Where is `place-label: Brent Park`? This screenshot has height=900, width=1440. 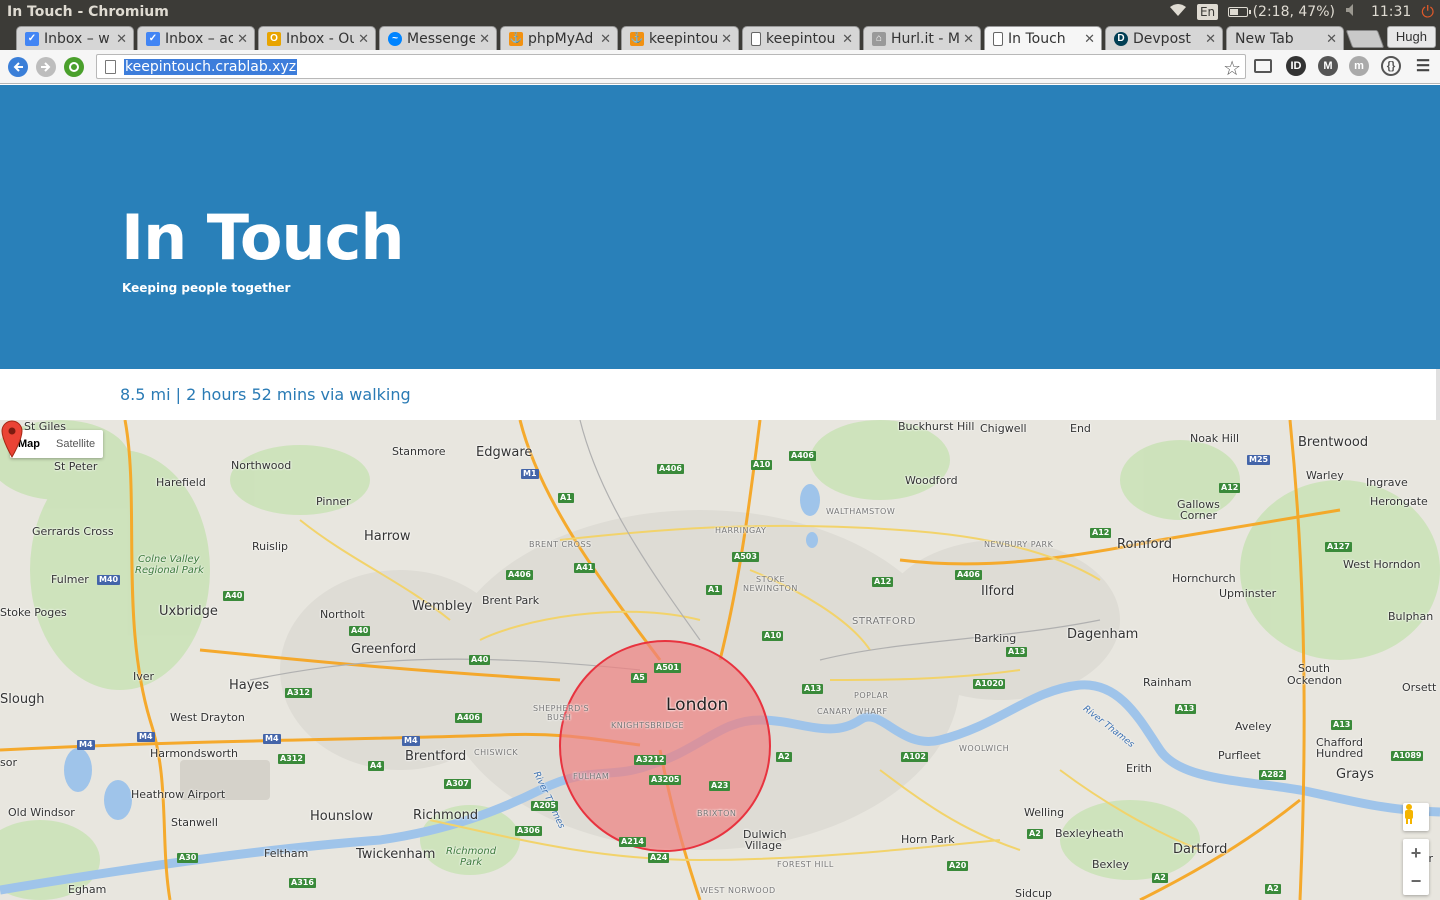 place-label: Brent Park is located at coordinates (511, 600).